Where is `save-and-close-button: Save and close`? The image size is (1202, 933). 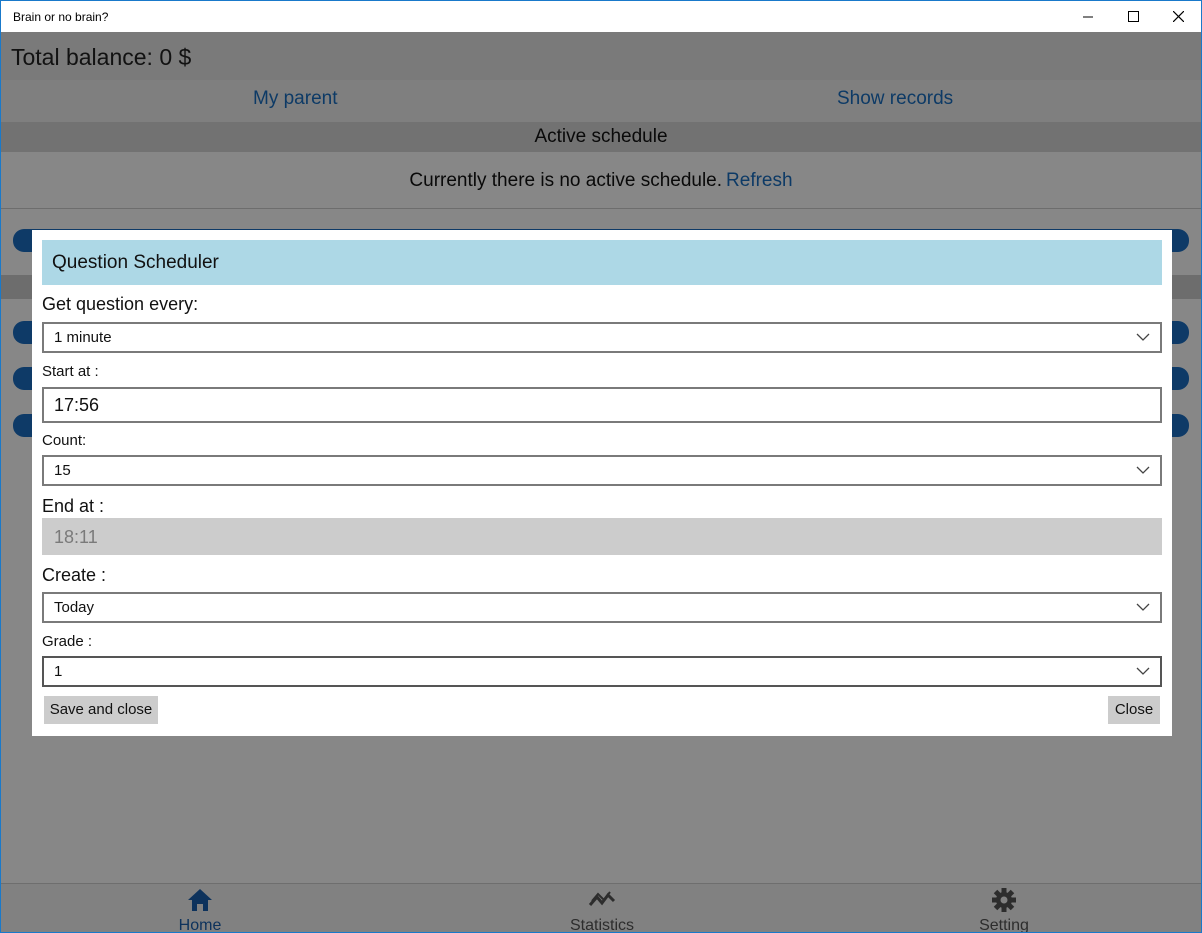 save-and-close-button: Save and close is located at coordinates (101, 710).